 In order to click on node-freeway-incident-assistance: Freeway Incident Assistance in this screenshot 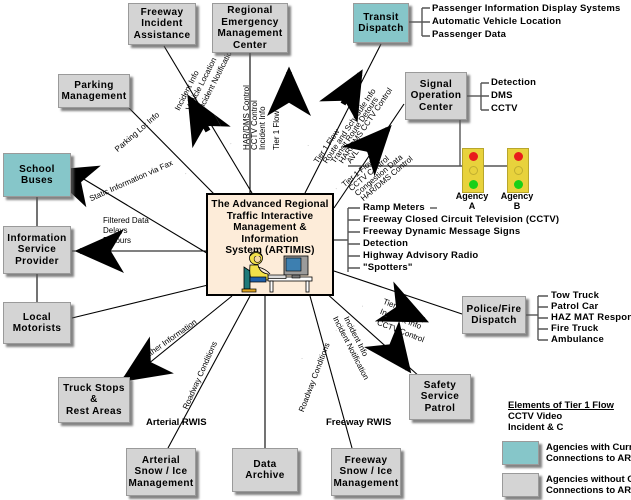, I will do `click(162, 24)`.